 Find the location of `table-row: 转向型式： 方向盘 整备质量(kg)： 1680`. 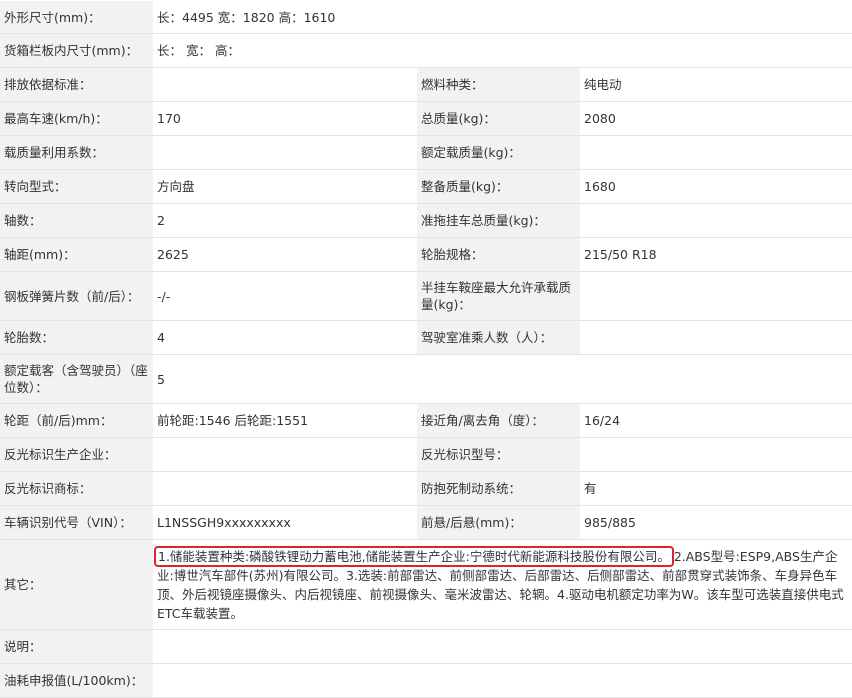

table-row: 转向型式： 方向盘 整备质量(kg)： 1680 is located at coordinates (426, 186).